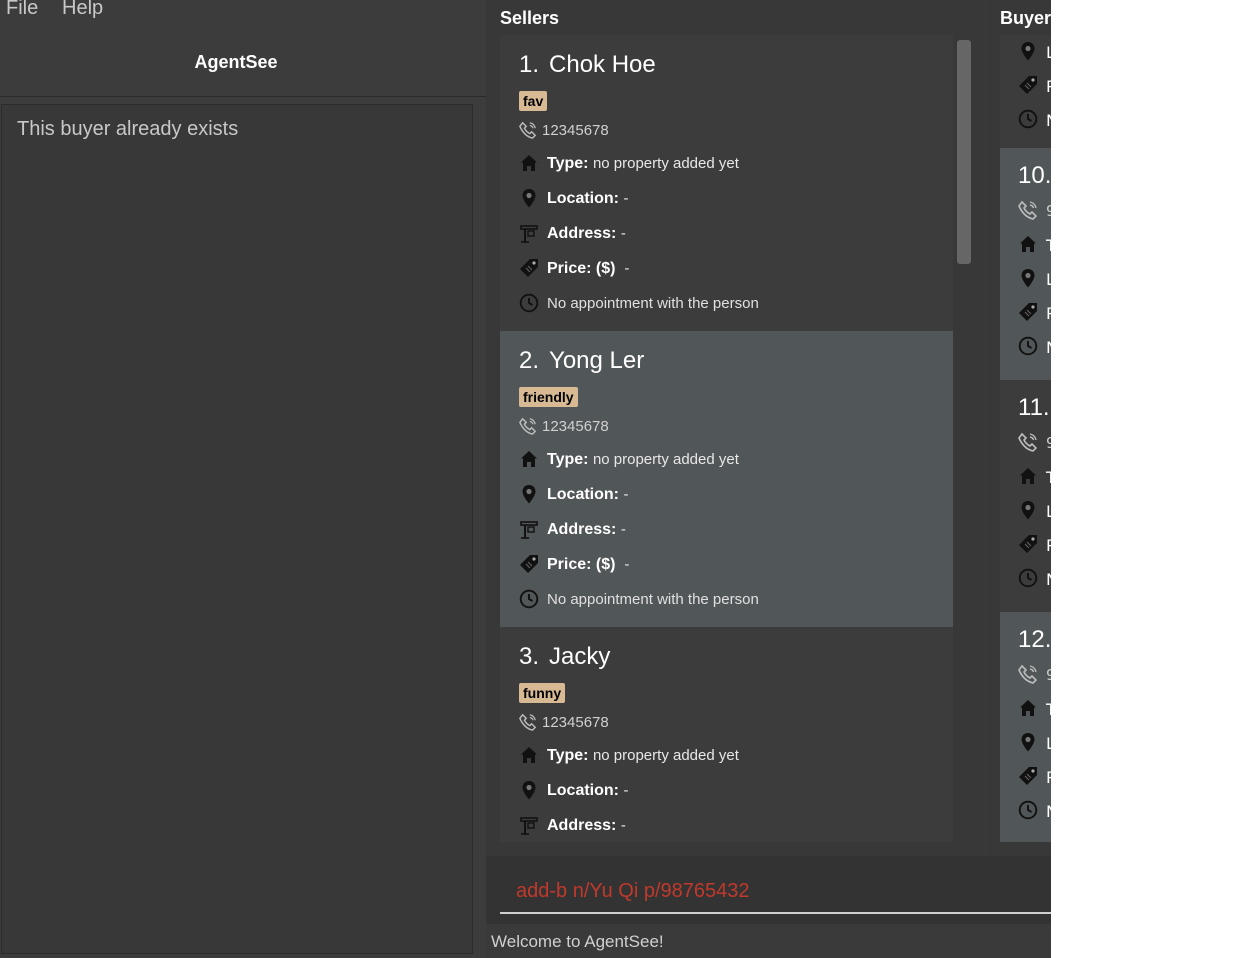  I want to click on buyer-index: 11., so click(1034, 407).